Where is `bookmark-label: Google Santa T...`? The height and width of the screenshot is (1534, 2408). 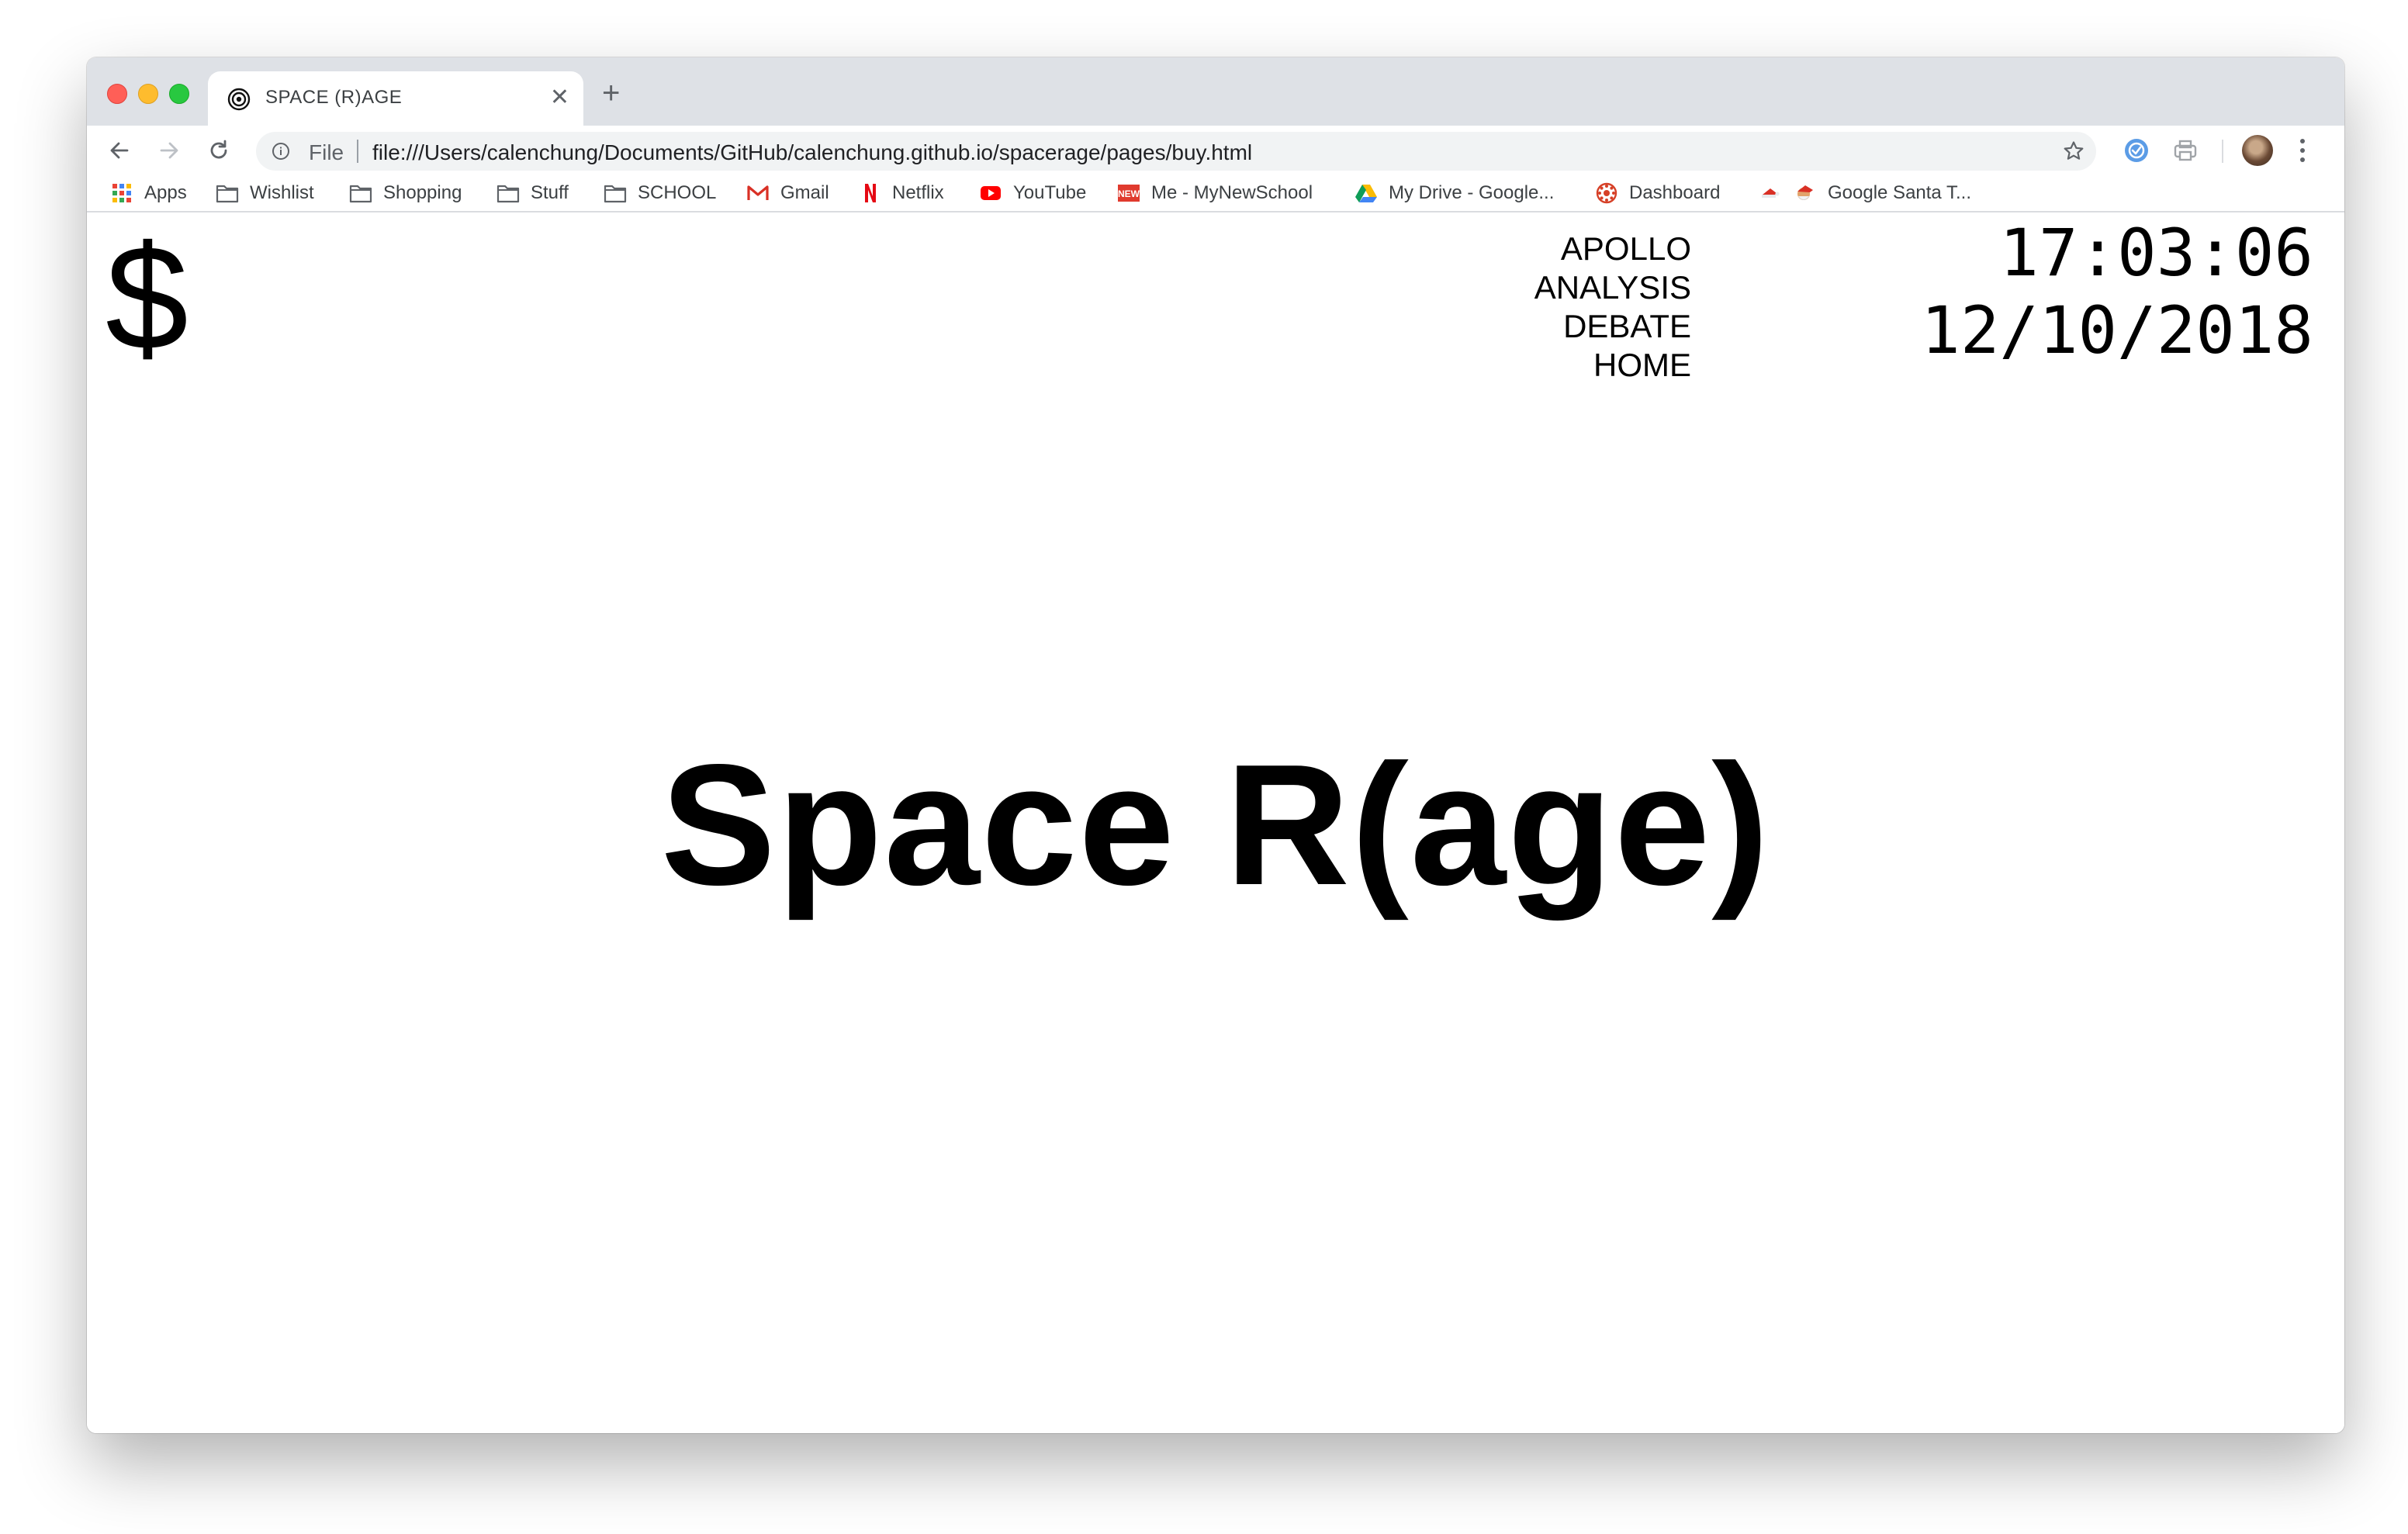
bookmark-label: Google Santa T... is located at coordinates (1900, 192).